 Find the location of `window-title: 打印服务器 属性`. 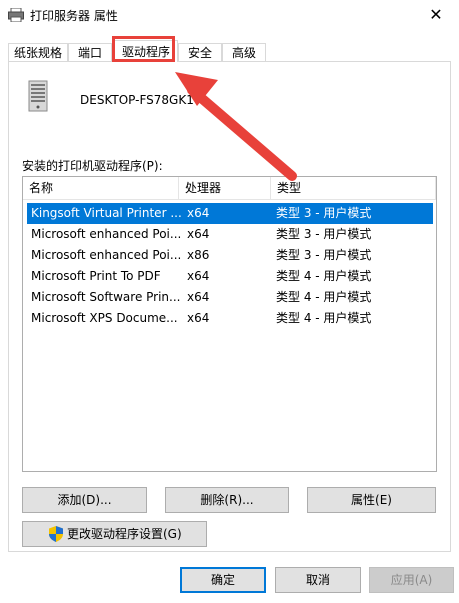

window-title: 打印服务器 属性 is located at coordinates (74, 16).